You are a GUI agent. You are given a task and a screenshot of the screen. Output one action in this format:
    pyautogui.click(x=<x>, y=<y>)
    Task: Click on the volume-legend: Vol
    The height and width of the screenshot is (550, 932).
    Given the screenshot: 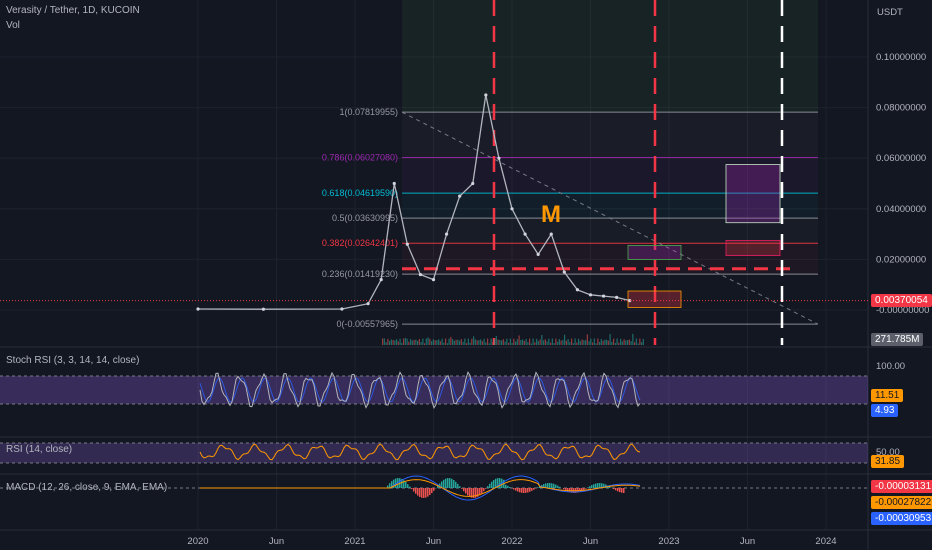 What is the action you would take?
    pyautogui.click(x=13, y=25)
    